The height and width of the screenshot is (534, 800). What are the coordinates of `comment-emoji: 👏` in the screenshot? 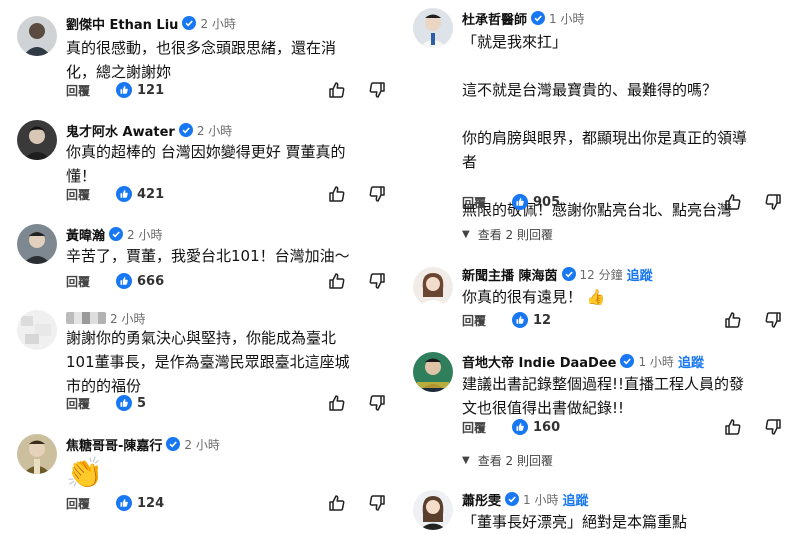 It's located at (85, 473).